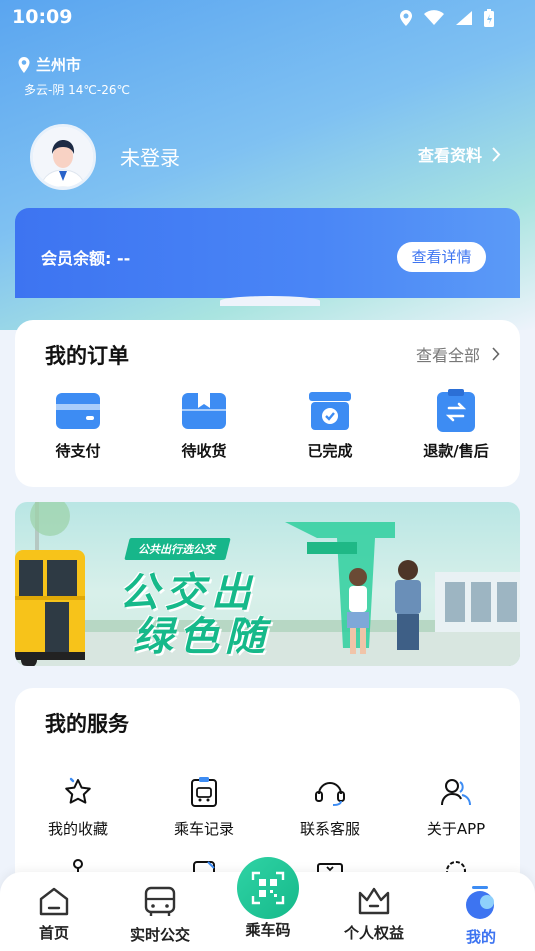  I want to click on services-title: 我的服务, so click(87, 724).